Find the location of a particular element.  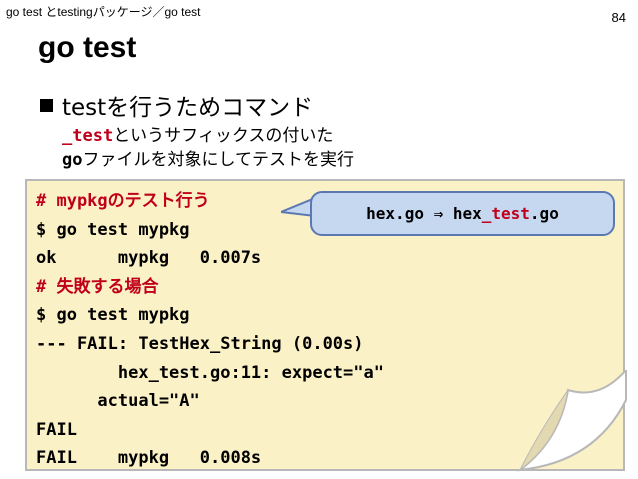

code-line: actual="A" is located at coordinates (118, 401).